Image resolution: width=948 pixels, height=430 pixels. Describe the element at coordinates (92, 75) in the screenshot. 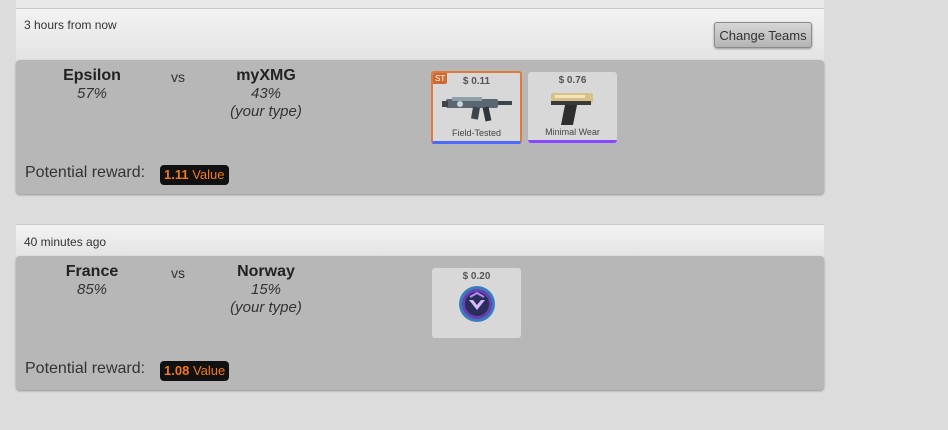

I see `team-1-name: Epsilon` at that location.